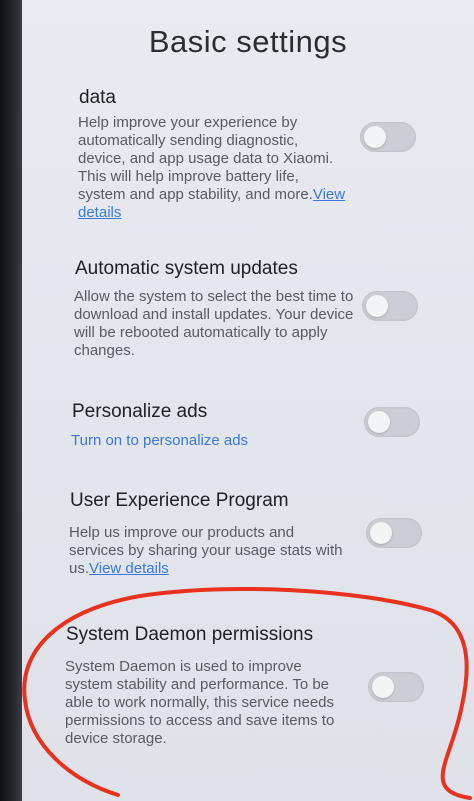  I want to click on setting-system-daemon-toggle, so click(396, 687).